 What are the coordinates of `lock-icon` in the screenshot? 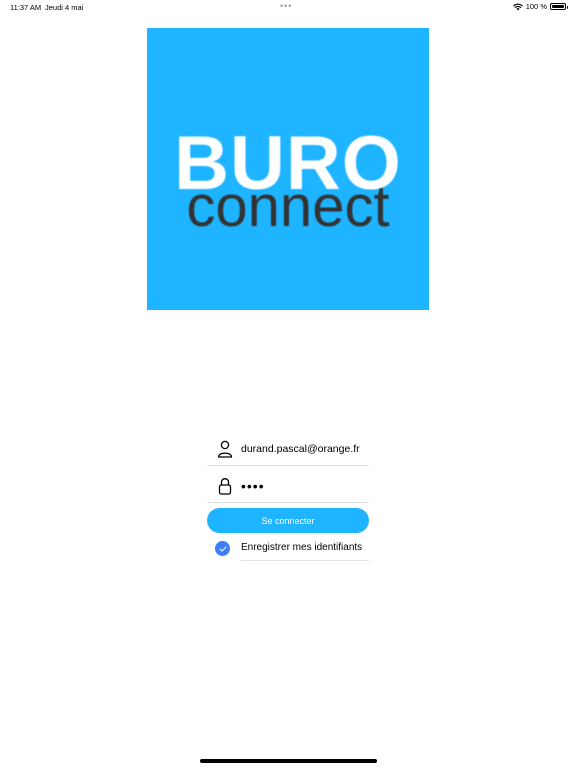 It's located at (225, 486).